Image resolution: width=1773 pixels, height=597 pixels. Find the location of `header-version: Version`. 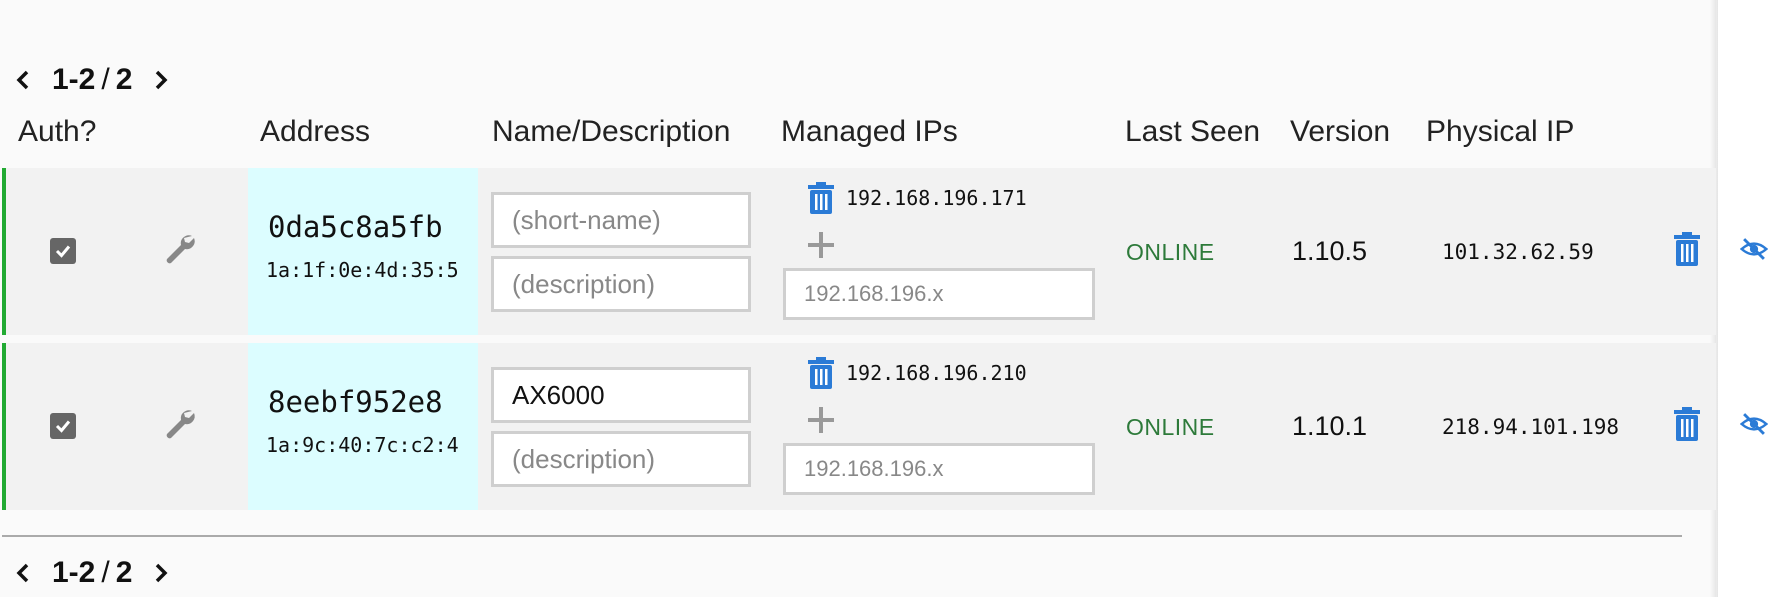

header-version: Version is located at coordinates (1340, 131).